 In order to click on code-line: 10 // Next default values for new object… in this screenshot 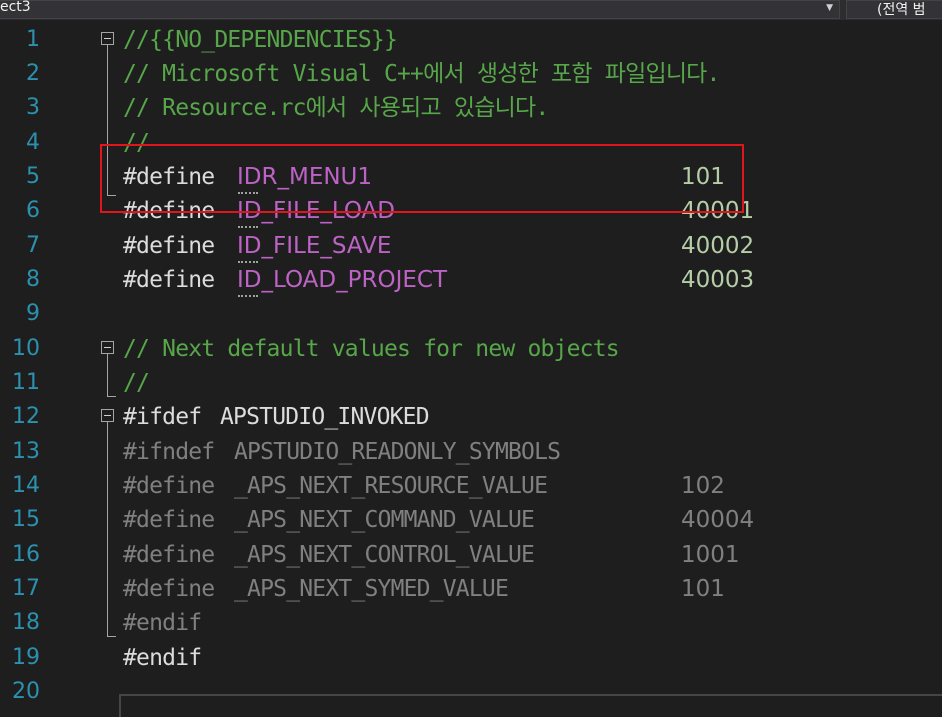, I will do `click(471, 349)`.